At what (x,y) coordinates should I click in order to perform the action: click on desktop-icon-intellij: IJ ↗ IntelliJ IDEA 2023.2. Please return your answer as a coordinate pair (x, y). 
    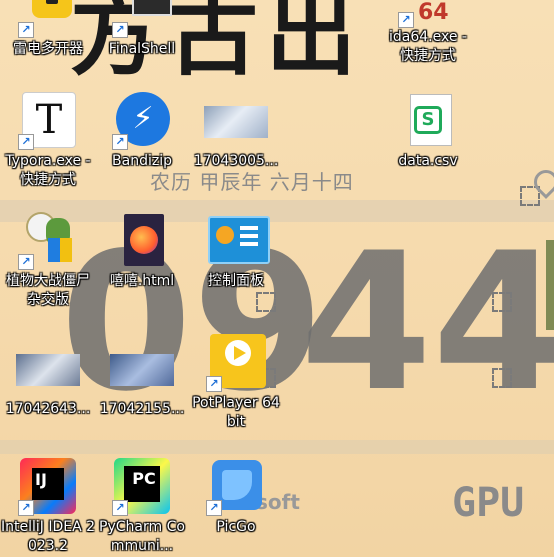
    Looking at the image, I should click on (48, 507).